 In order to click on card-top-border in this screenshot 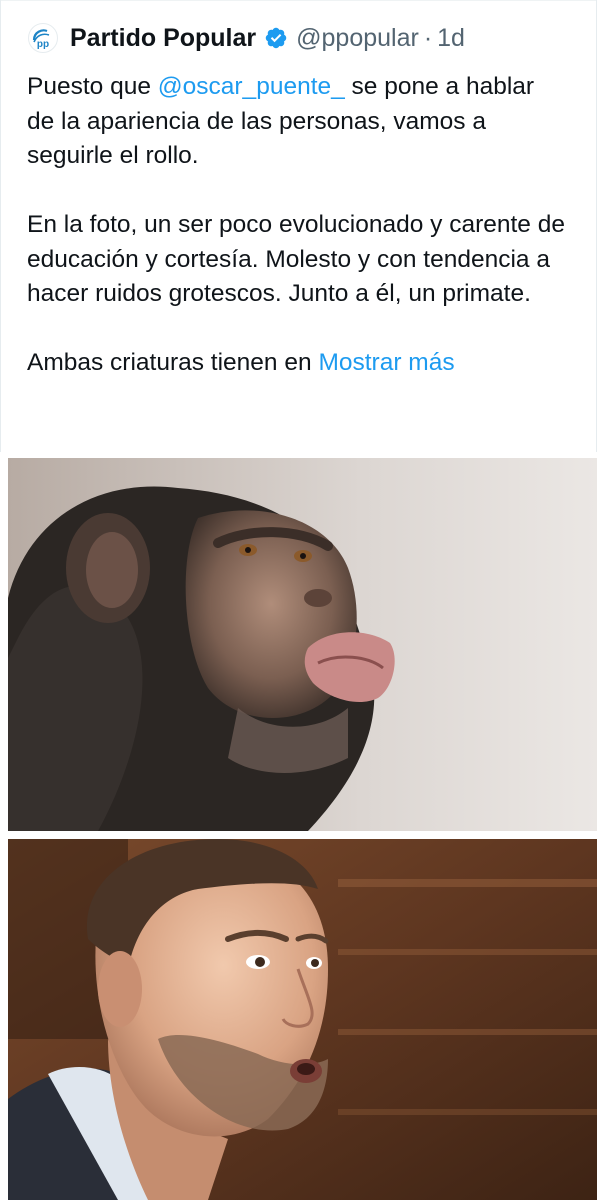, I will do `click(298, 0)`.